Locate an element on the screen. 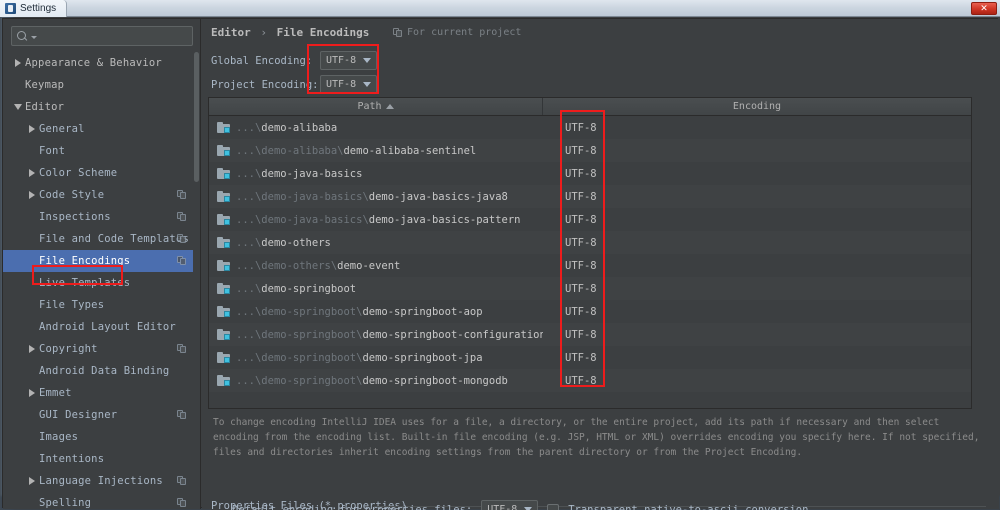 The height and width of the screenshot is (510, 1000). table-cell-path: ...\demo-springboot\demo-springboot-aop is located at coordinates (376, 312).